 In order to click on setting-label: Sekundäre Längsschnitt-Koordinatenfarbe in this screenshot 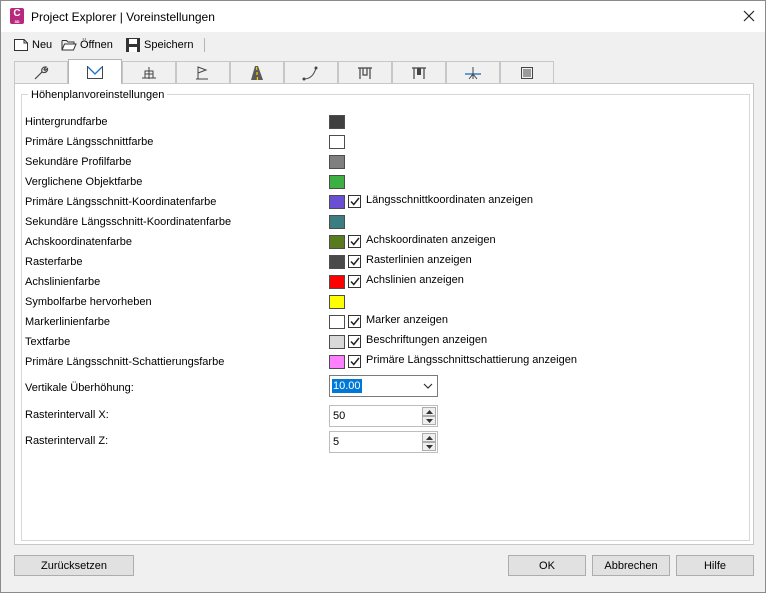, I will do `click(128, 222)`.